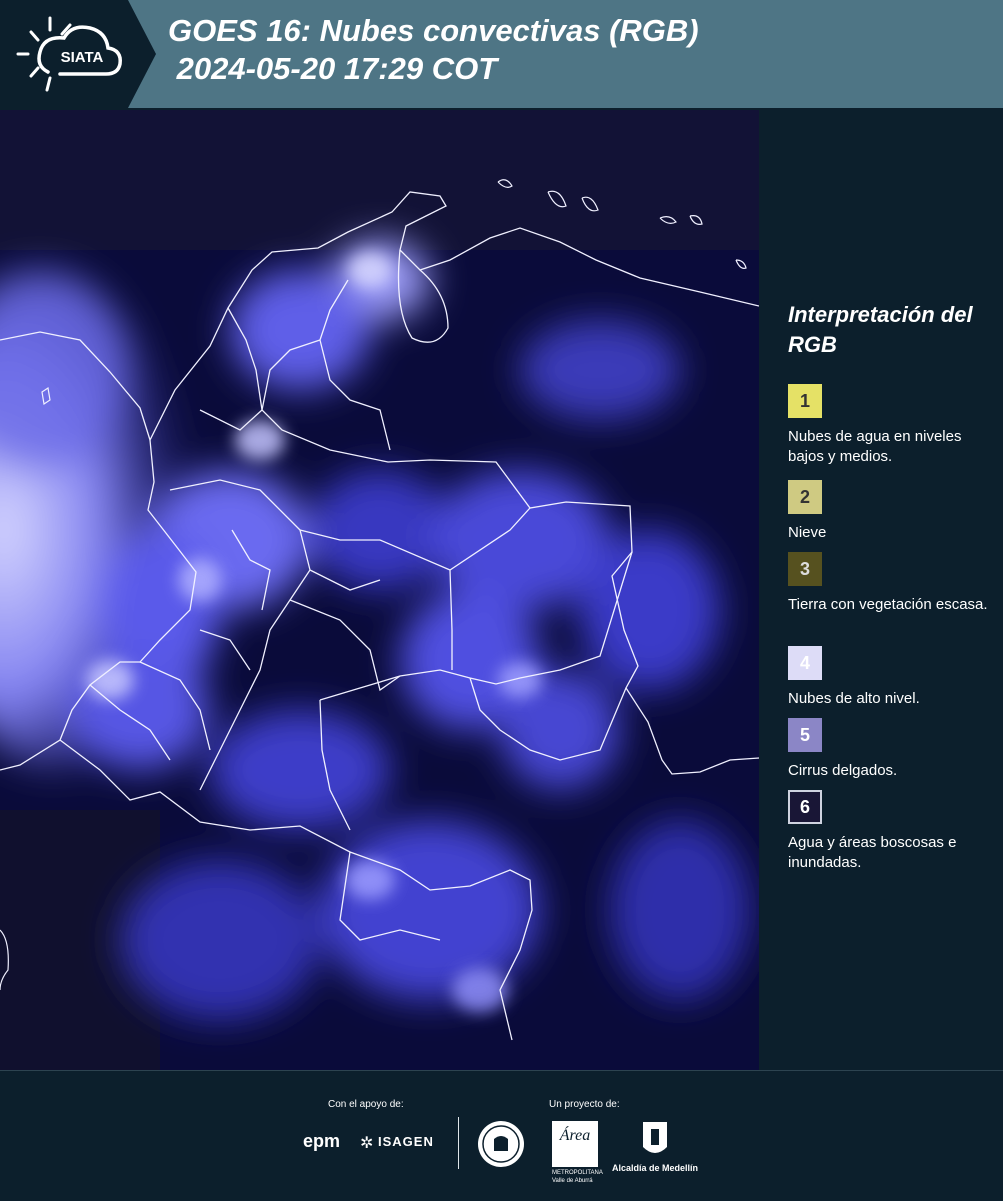 This screenshot has height=1201, width=1003. What do you see at coordinates (655, 1137) in the screenshot?
I see `medellin-shield-icon` at bounding box center [655, 1137].